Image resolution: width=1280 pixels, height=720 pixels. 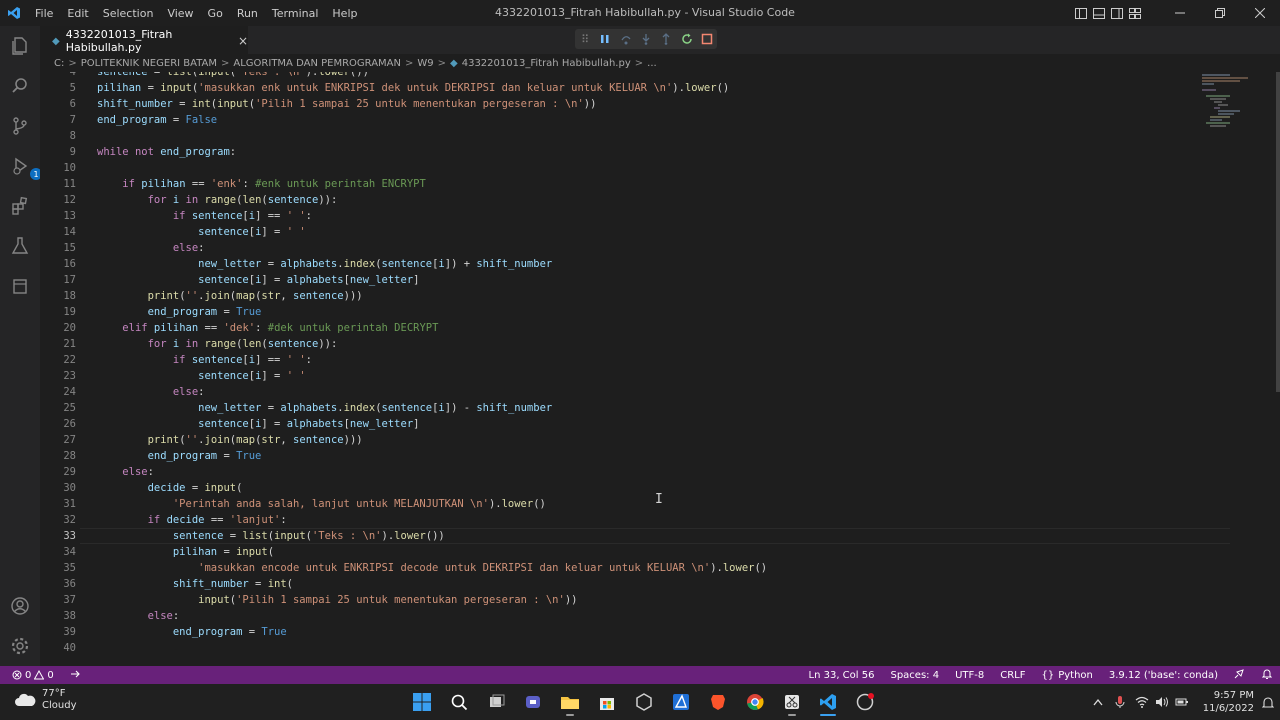 What do you see at coordinates (20, 86) in the screenshot?
I see `search-icon` at bounding box center [20, 86].